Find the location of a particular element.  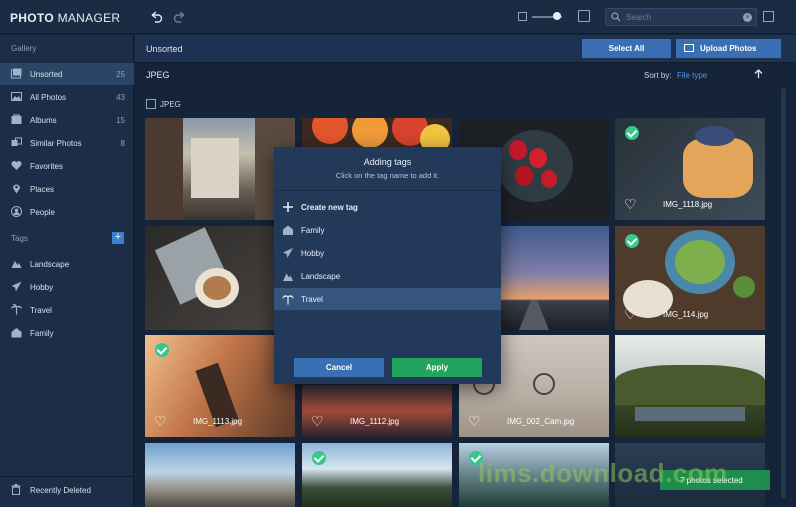

sidebar-item-label: Albums is located at coordinates (43, 120).